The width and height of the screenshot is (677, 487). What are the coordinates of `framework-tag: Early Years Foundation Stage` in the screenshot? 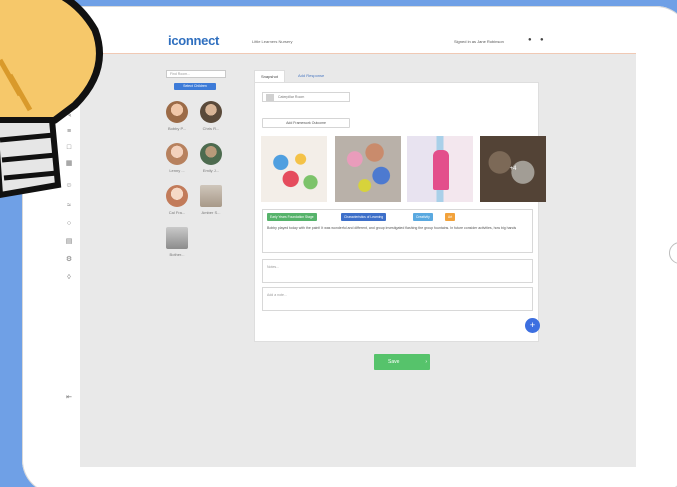 It's located at (292, 217).